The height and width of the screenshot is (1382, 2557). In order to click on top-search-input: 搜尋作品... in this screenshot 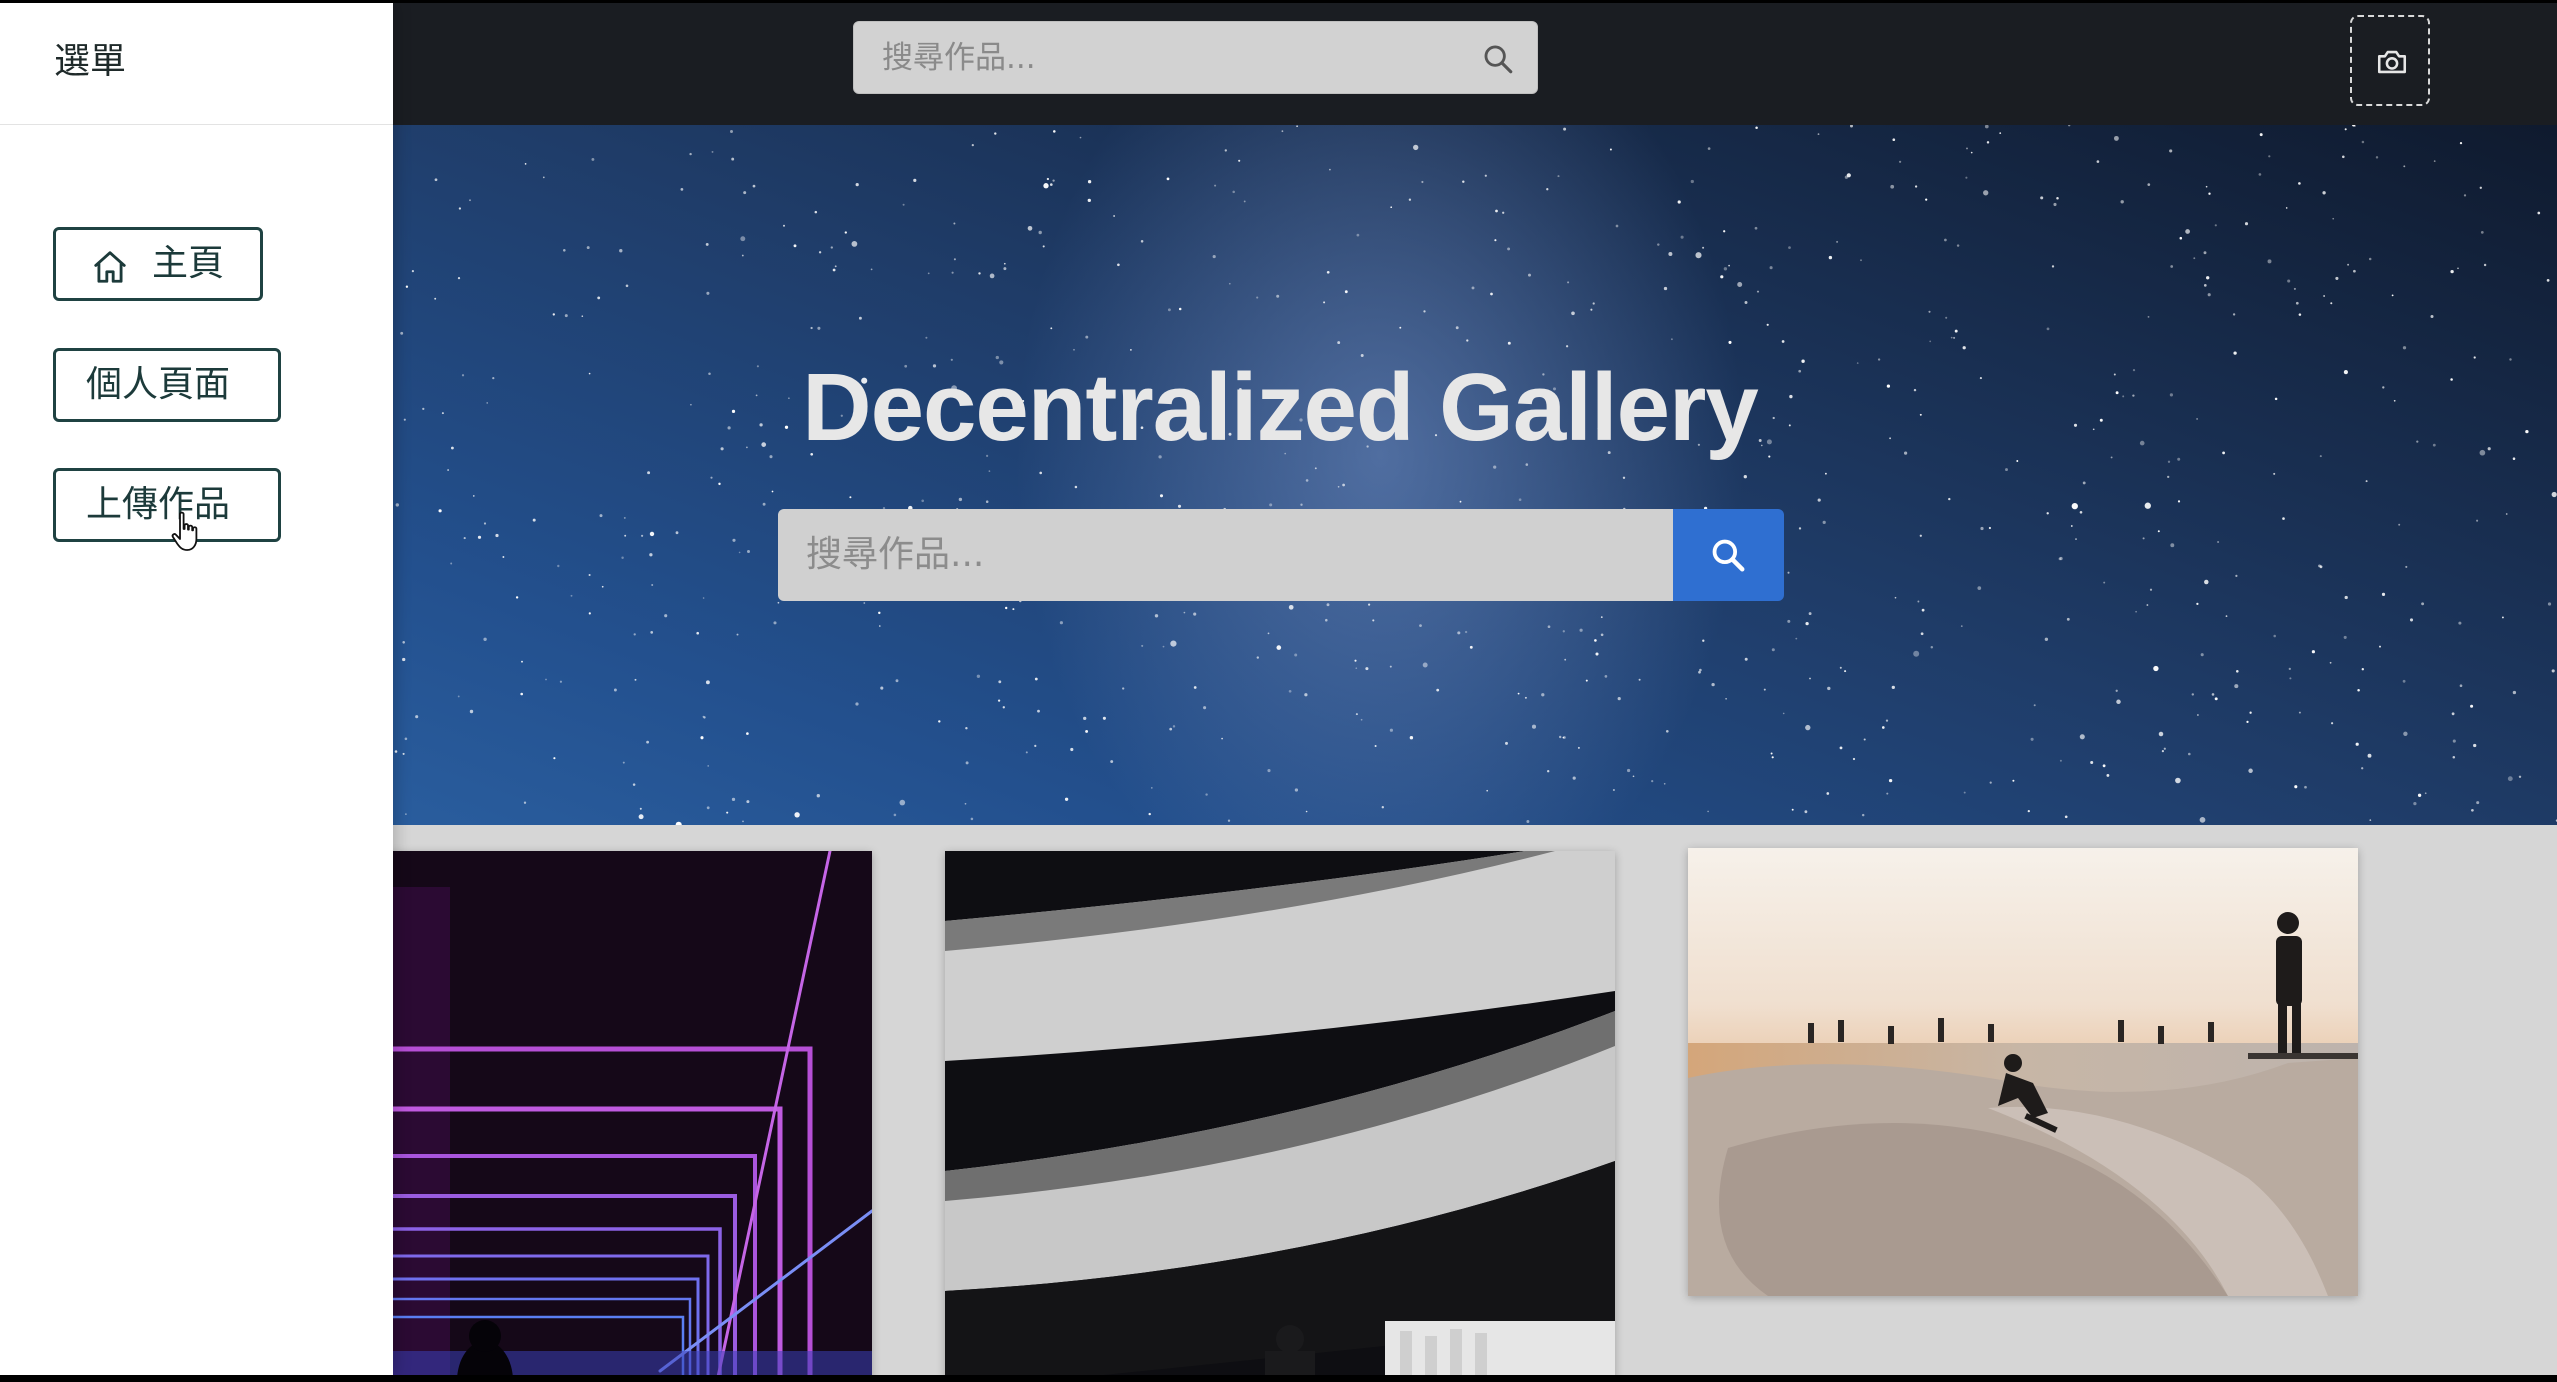, I will do `click(1195, 57)`.